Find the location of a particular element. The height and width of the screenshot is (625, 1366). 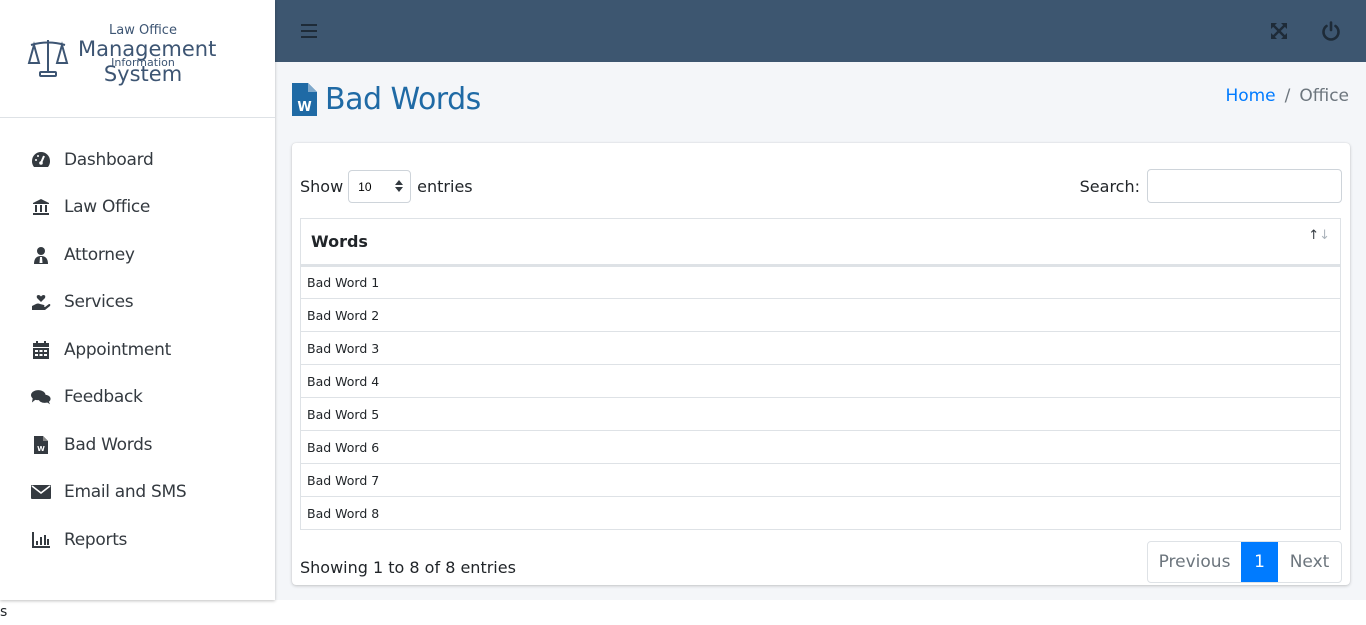

sidebar-item-attorney: Attorney is located at coordinates (137, 255).